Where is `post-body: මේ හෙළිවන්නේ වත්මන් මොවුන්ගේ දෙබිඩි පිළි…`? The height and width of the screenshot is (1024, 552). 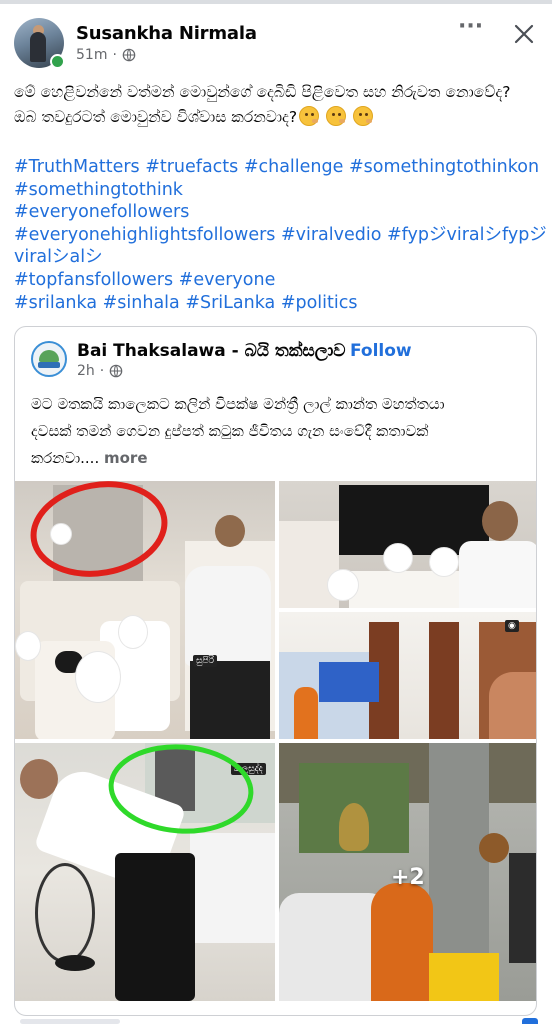 post-body: මේ හෙළිවන්නේ වත්මන් මොවුන්ගේ දෙබිඩි පිළි… is located at coordinates (278, 105).